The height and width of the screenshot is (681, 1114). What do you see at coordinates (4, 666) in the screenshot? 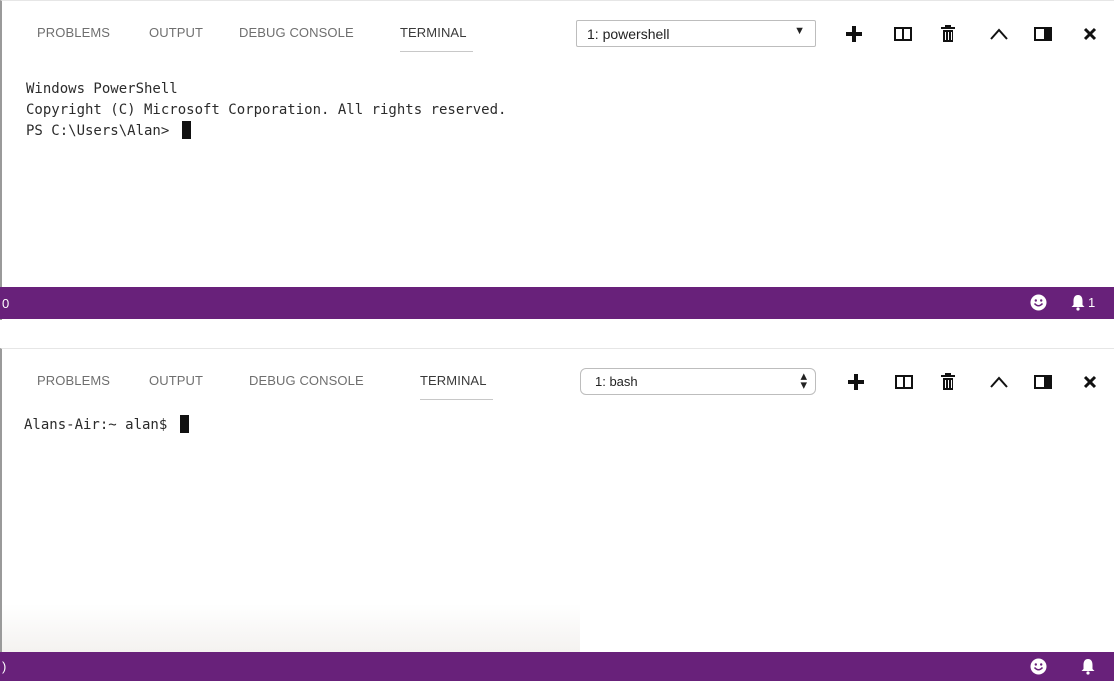
I see `status-left-text: )` at bounding box center [4, 666].